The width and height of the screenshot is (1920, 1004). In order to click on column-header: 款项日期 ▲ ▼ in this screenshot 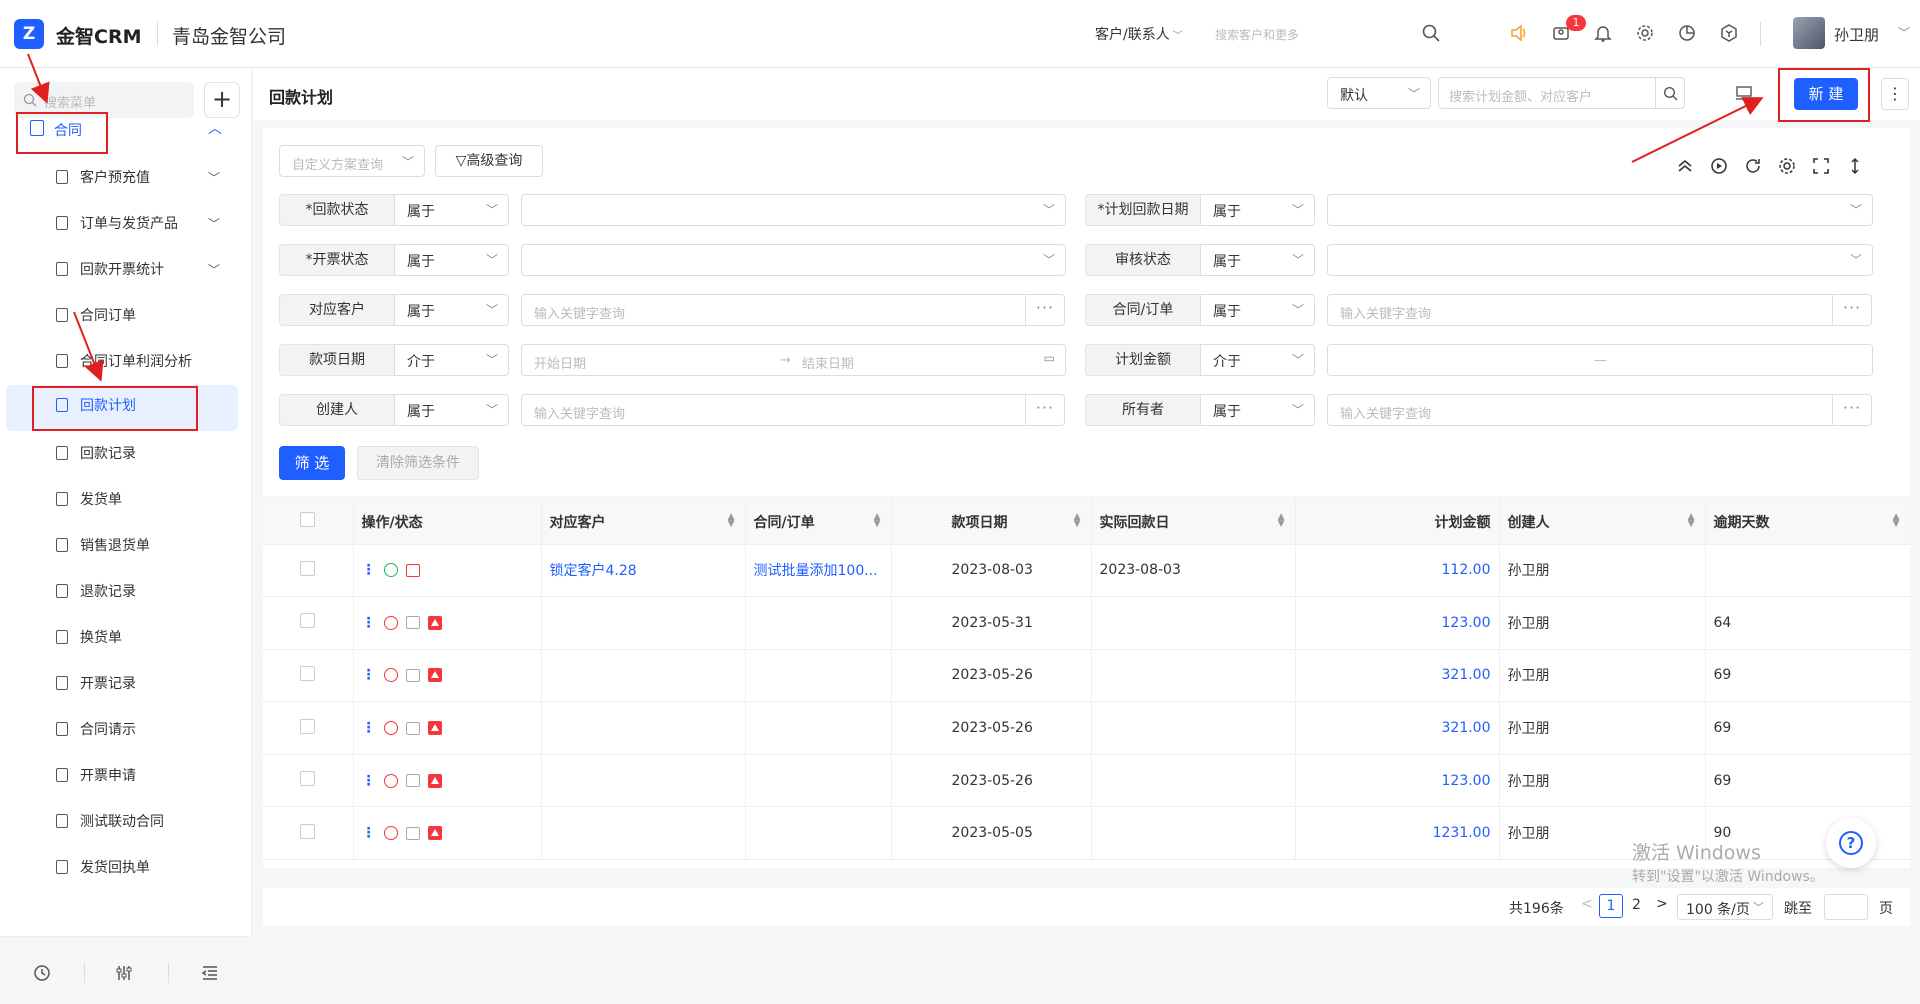, I will do `click(991, 522)`.